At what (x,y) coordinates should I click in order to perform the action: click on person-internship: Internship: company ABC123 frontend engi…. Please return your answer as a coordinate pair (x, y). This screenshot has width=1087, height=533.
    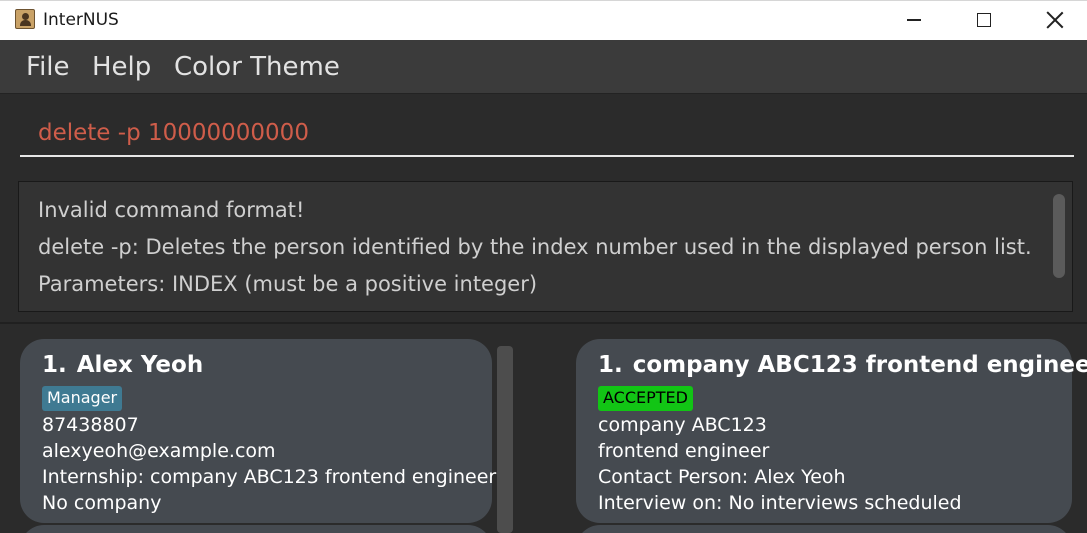
    Looking at the image, I should click on (269, 477).